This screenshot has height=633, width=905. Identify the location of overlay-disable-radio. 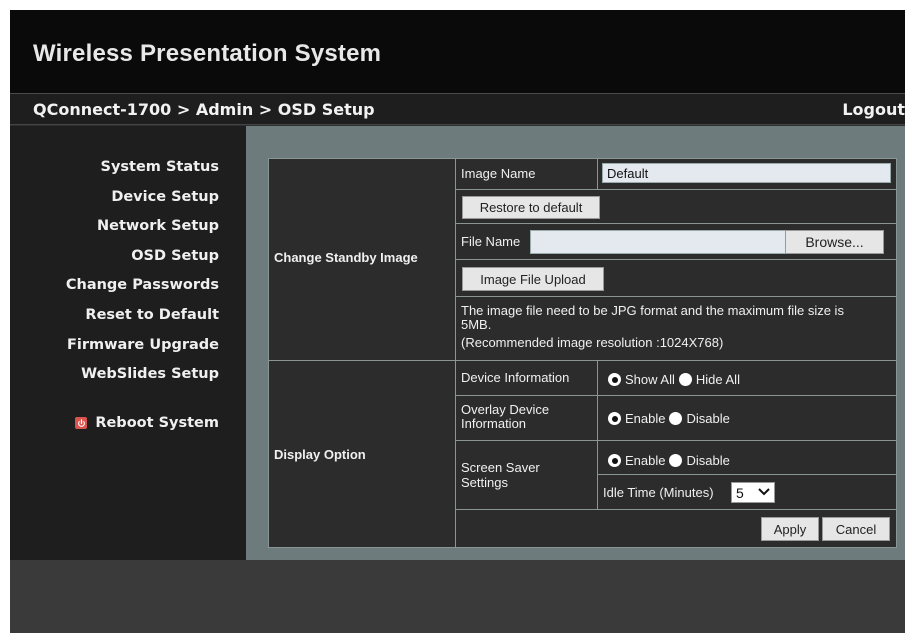
(676, 418).